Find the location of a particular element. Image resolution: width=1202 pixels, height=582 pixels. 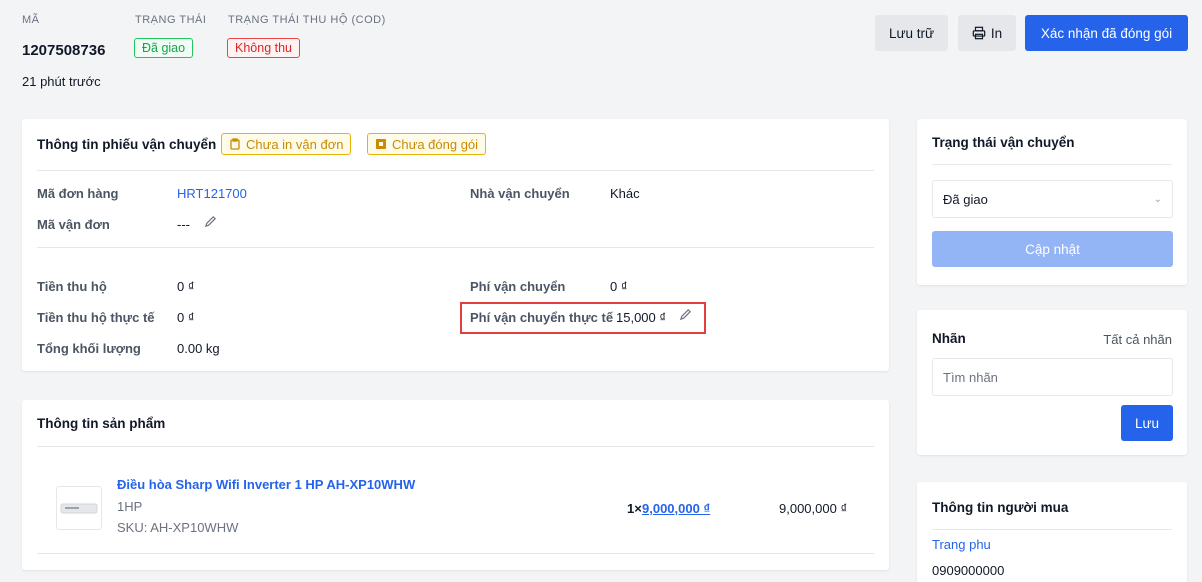

product-unit-price: 9,000,000 ₫ is located at coordinates (676, 508).